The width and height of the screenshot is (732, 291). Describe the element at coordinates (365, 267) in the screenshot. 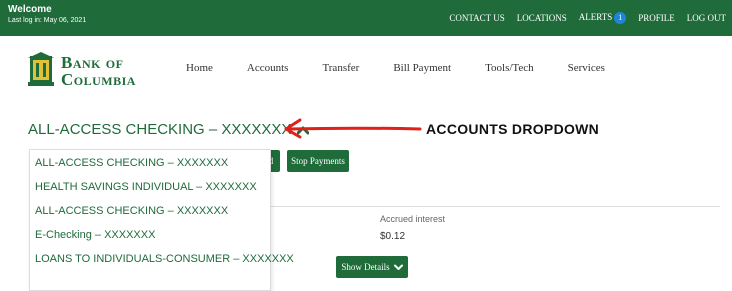

I see `show-details-label: Show Details` at that location.